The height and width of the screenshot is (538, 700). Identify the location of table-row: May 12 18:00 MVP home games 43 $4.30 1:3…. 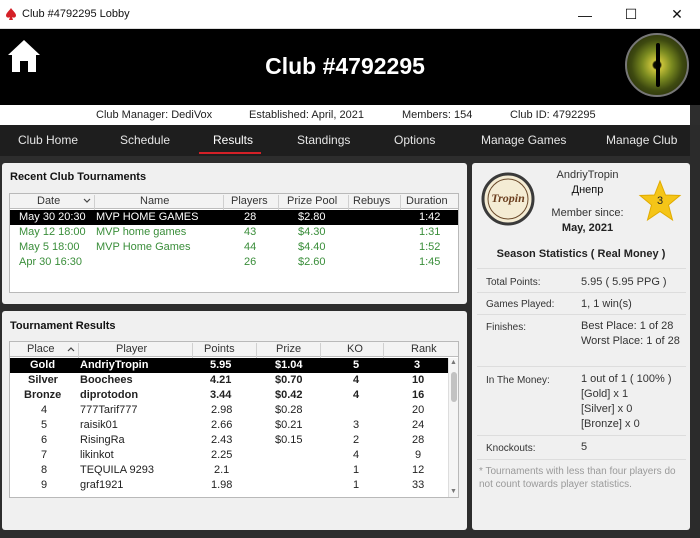
(234, 232).